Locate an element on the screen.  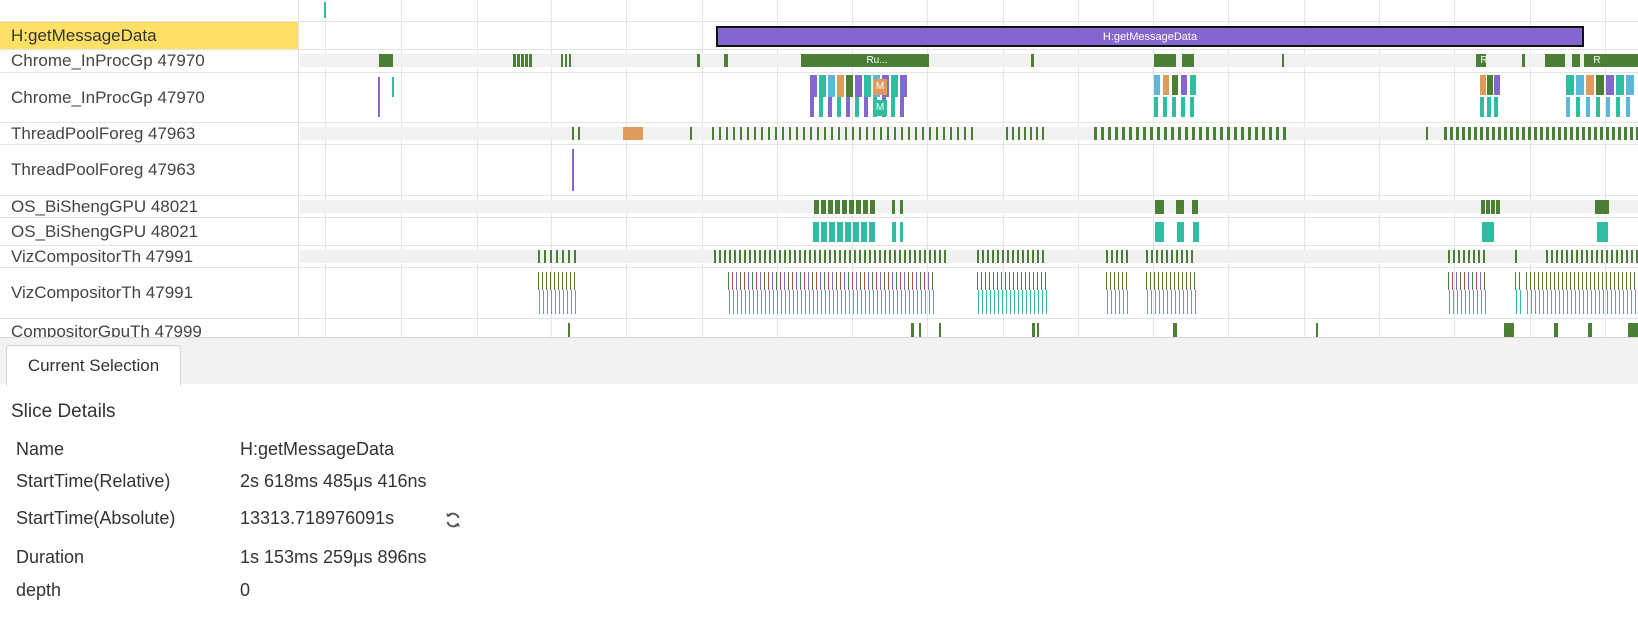
track-lane is located at coordinates (969, 61).